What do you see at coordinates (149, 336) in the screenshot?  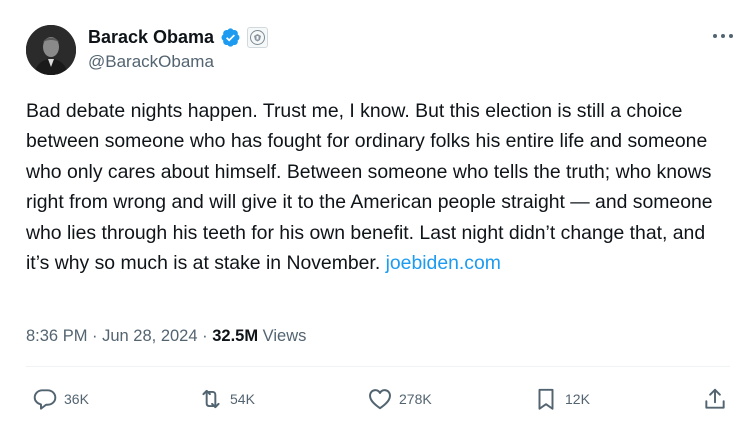 I see `tweet-date: Jun 28, 2024` at bounding box center [149, 336].